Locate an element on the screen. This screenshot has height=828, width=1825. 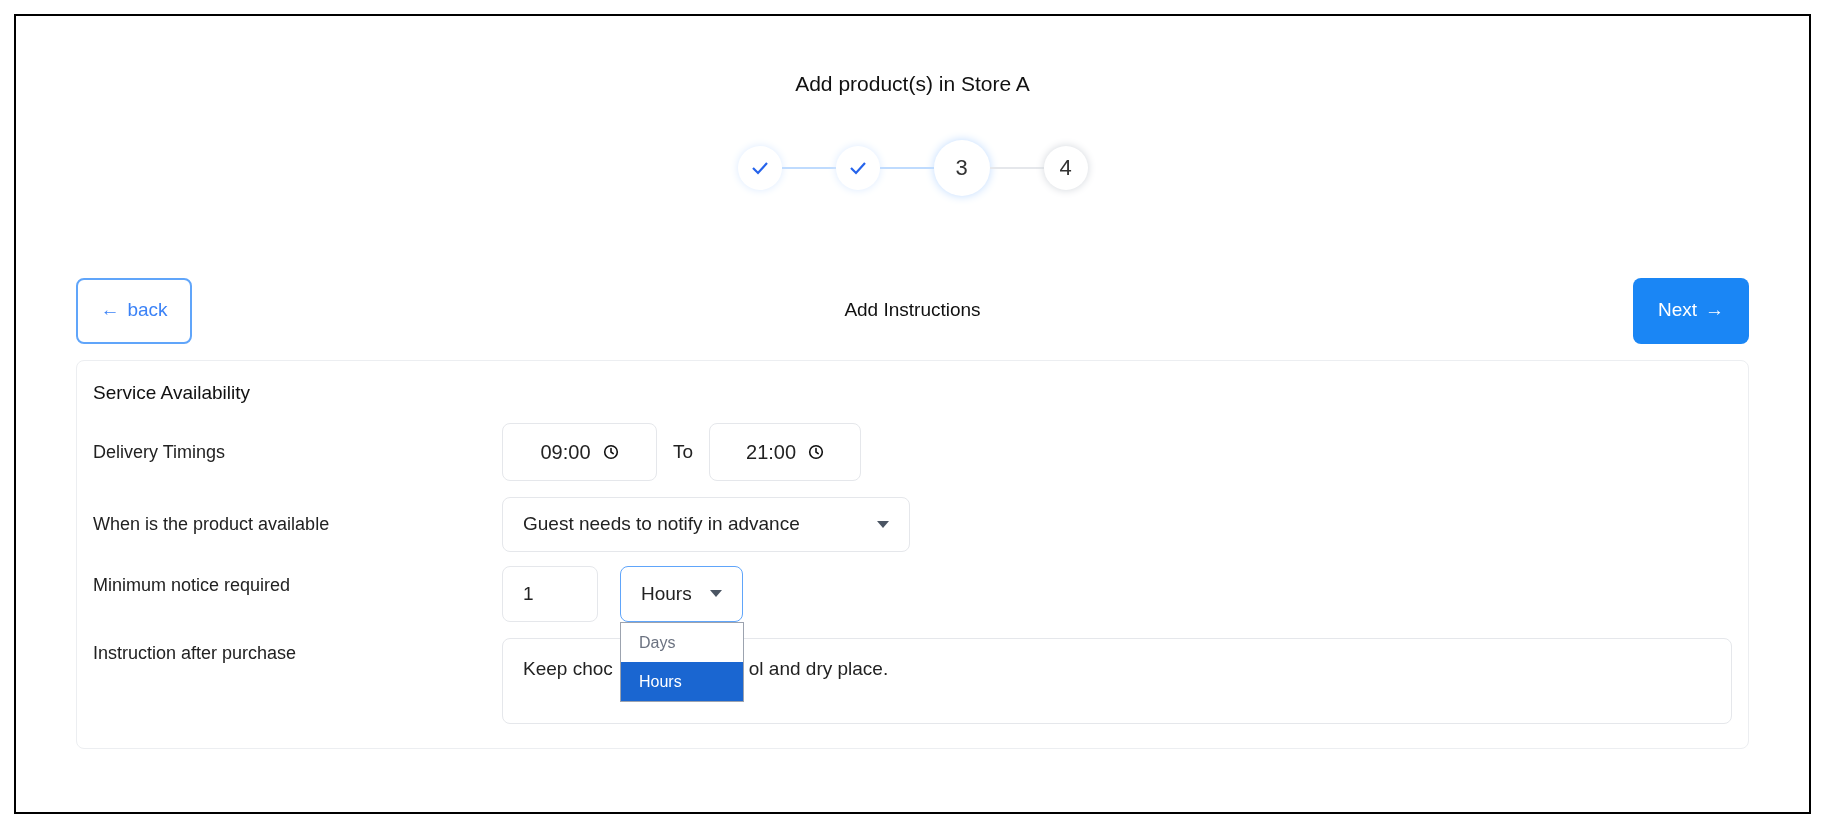
availability-select: Guest needs to notify in advance is located at coordinates (706, 524).